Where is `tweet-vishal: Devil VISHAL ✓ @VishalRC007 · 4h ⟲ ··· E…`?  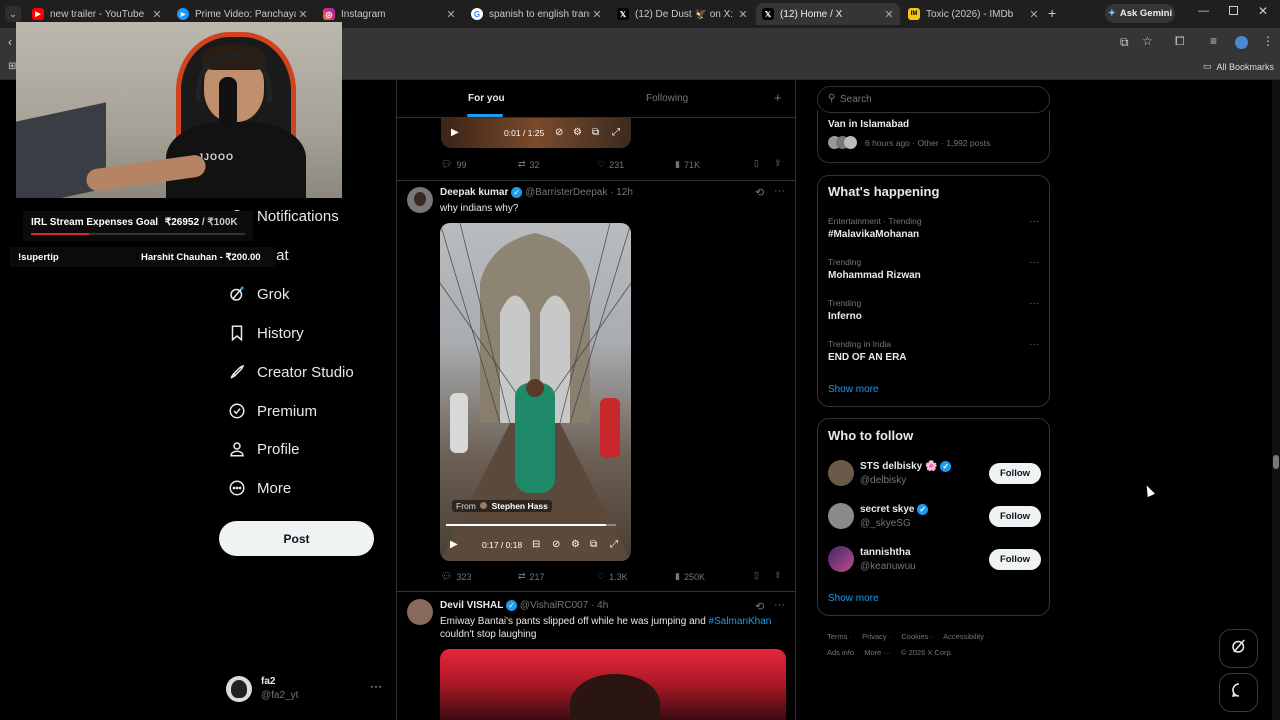
tweet-vishal: Devil VISHAL ✓ @VishalRC007 · 4h ⟲ ··· E… is located at coordinates (596, 656).